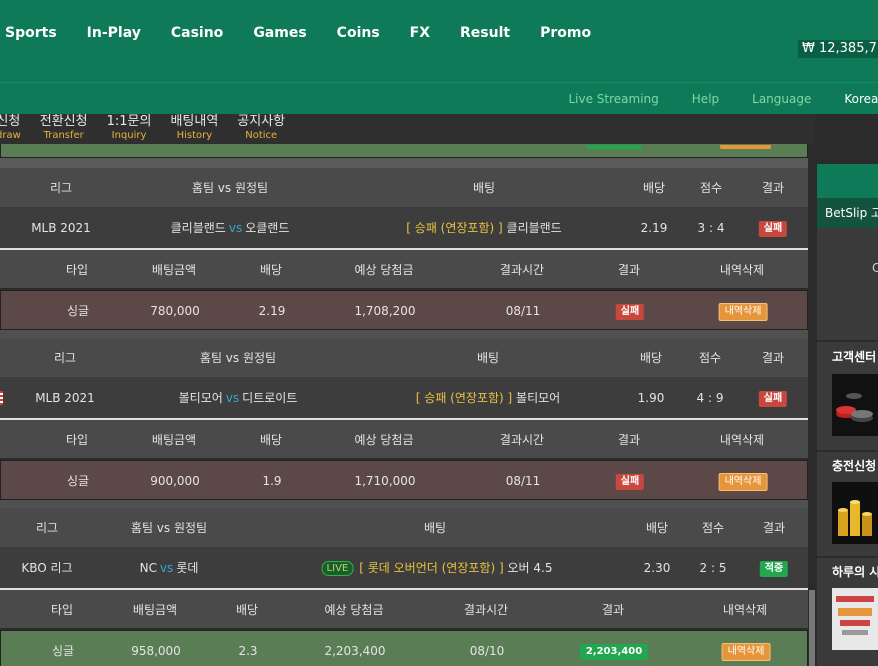 The height and width of the screenshot is (666, 878). Describe the element at coordinates (710, 398) in the screenshot. I see `match-score: 4 : 9` at that location.